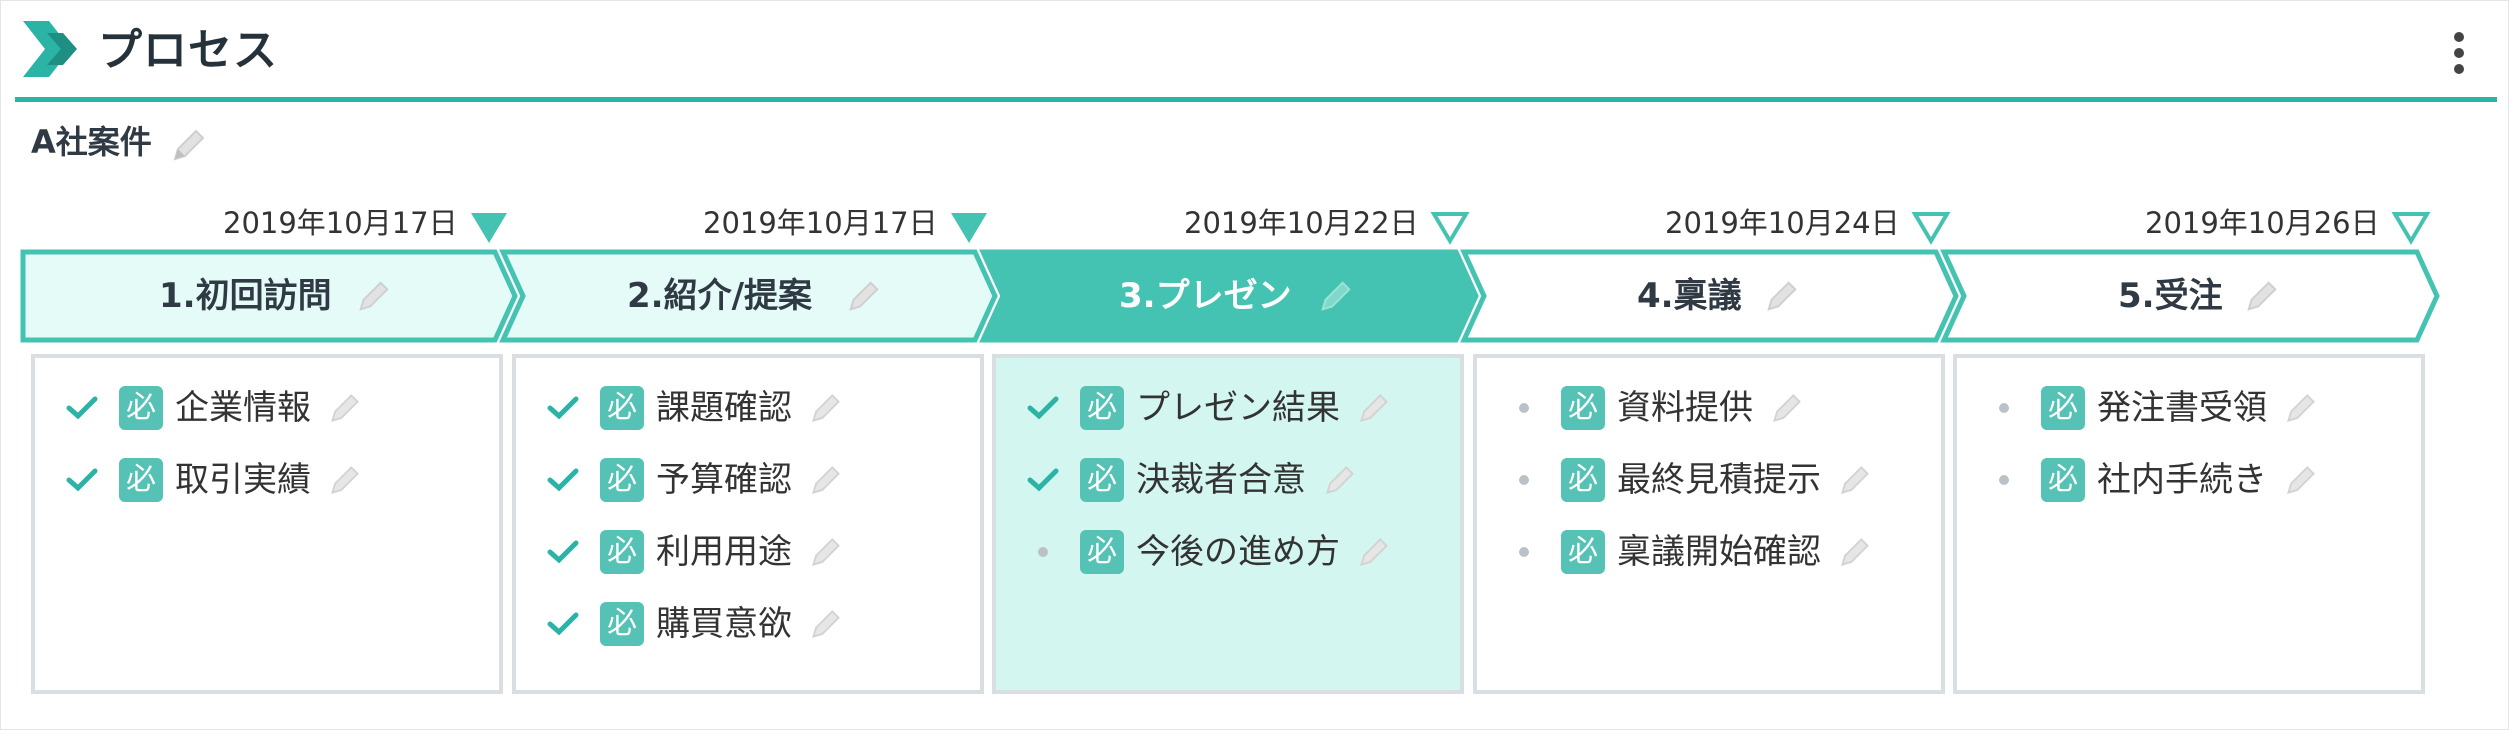 Image resolution: width=2509 pixels, height=730 pixels. Describe the element at coordinates (1205, 296) in the screenshot. I see `stage-label: 3.プレゼン` at that location.